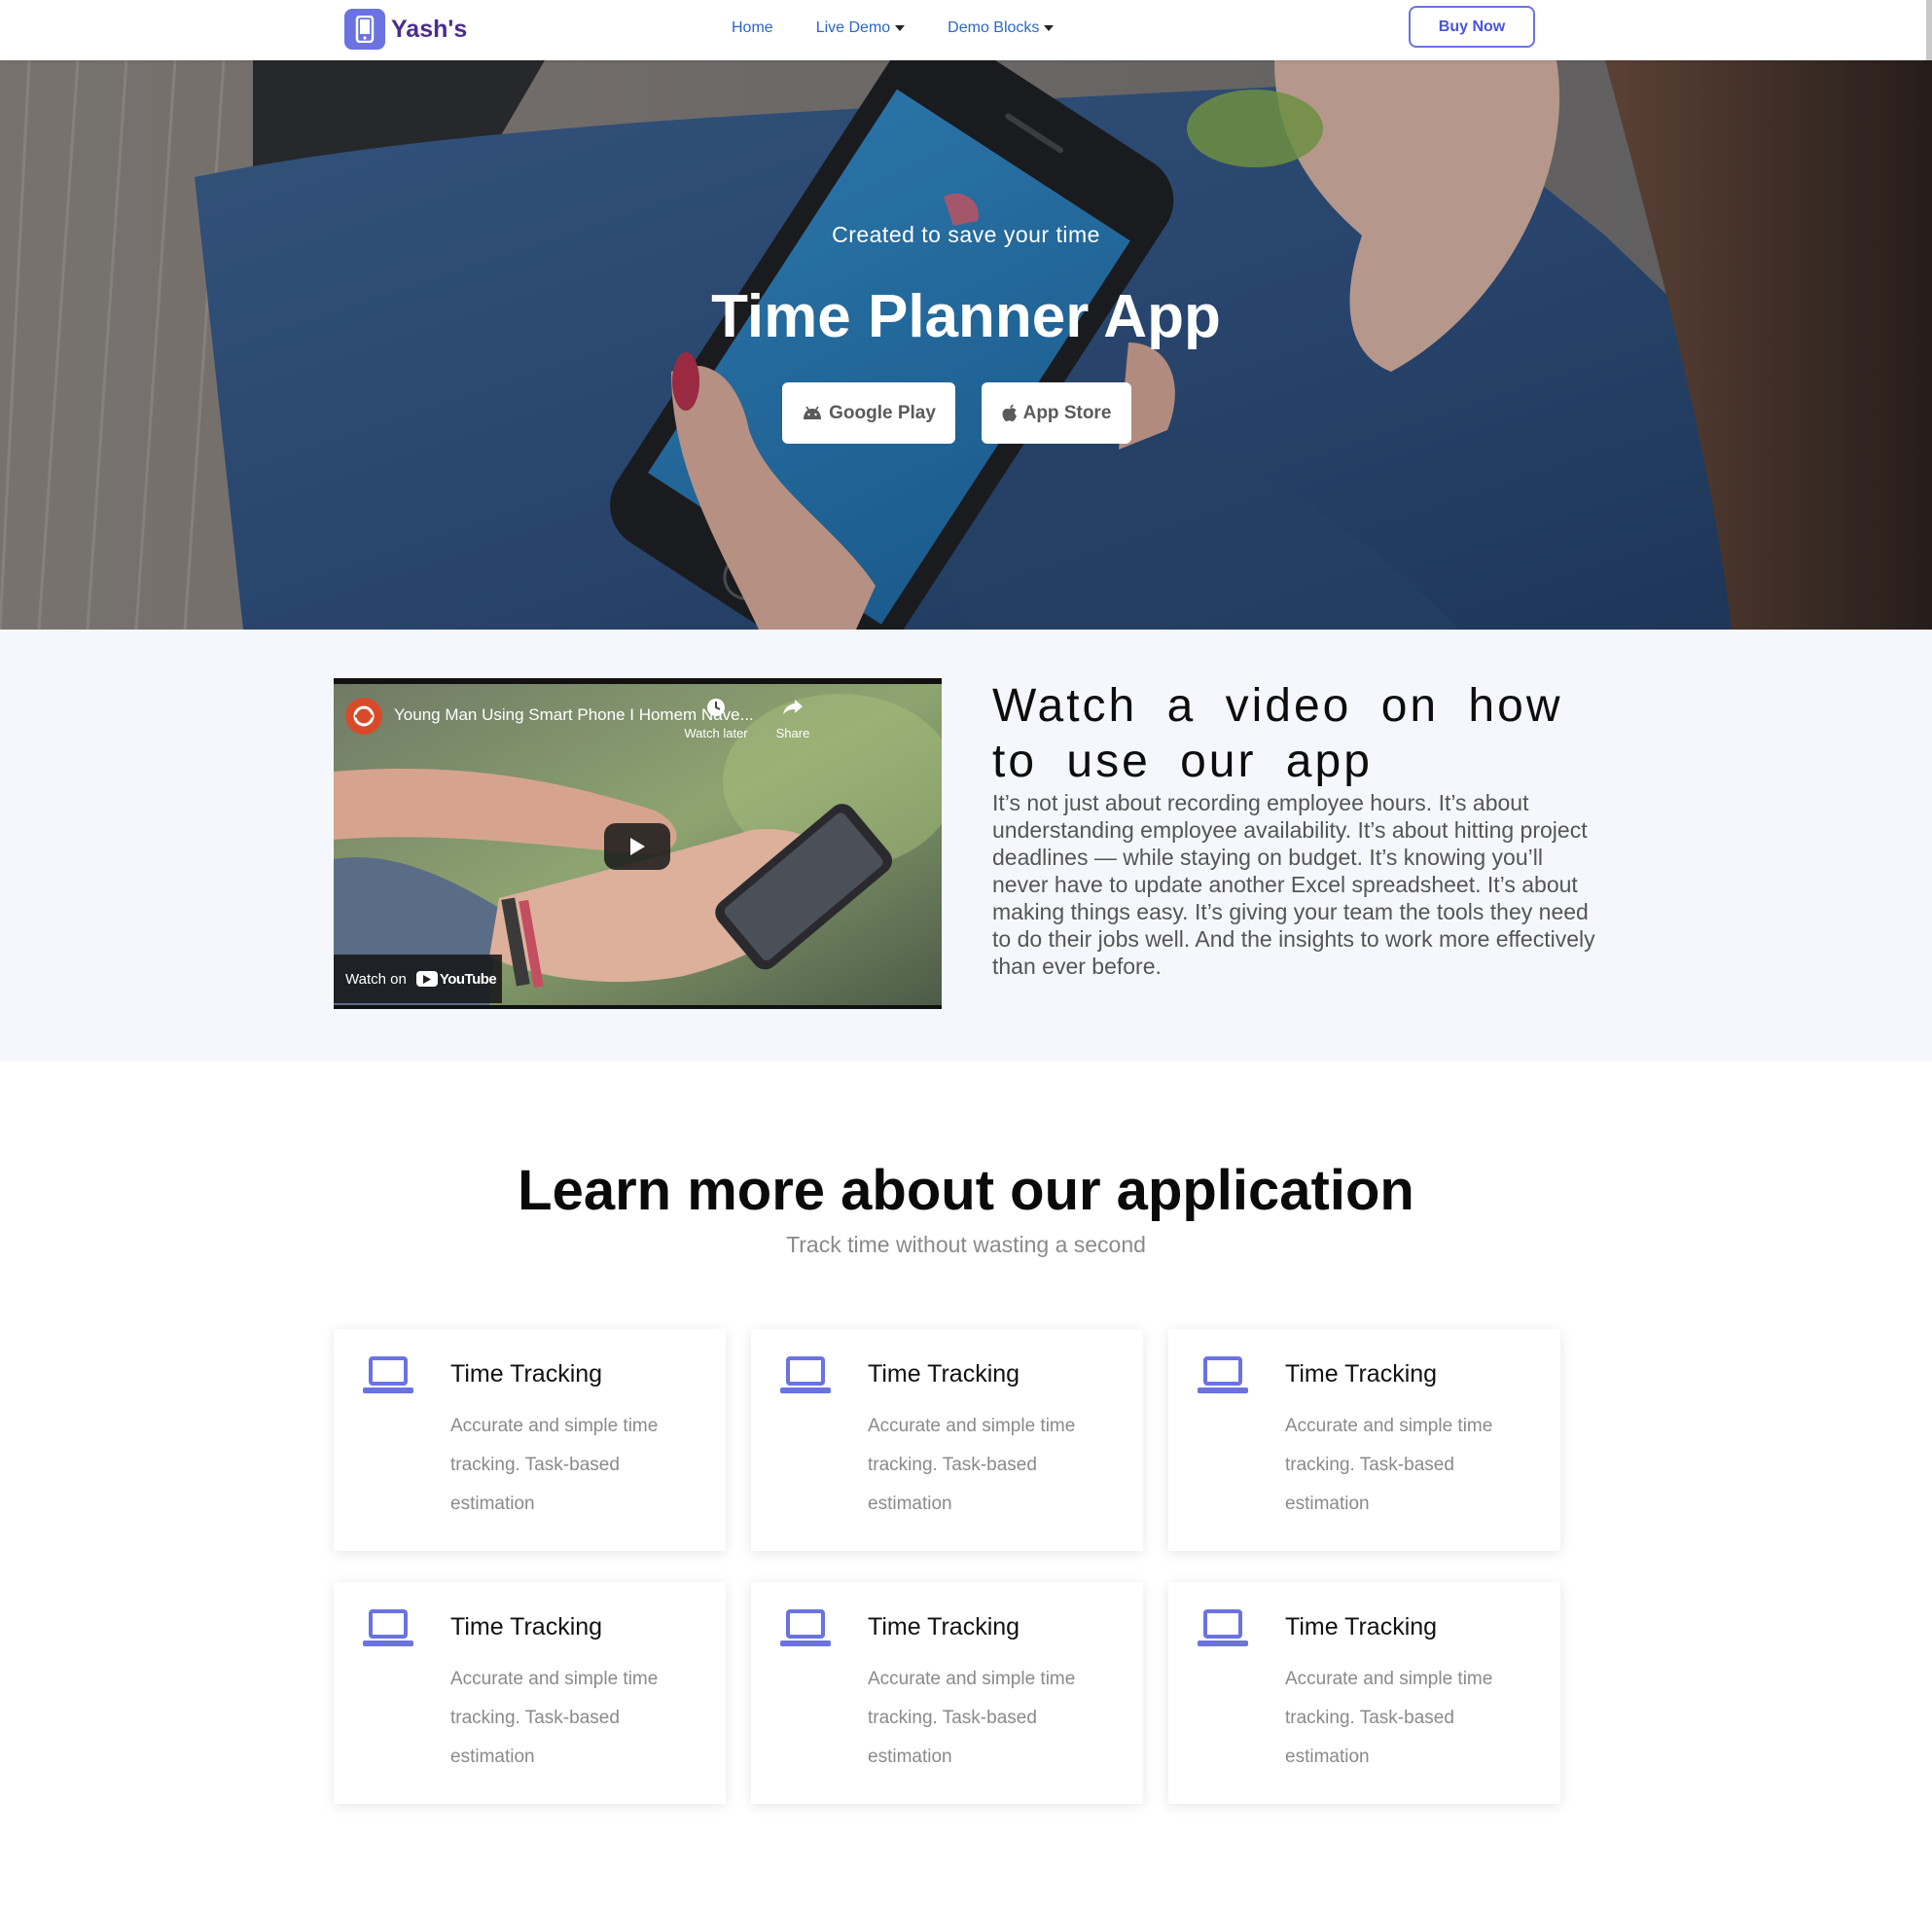 This screenshot has width=1932, height=1911. Describe the element at coordinates (716, 707) in the screenshot. I see `clock-icon` at that location.